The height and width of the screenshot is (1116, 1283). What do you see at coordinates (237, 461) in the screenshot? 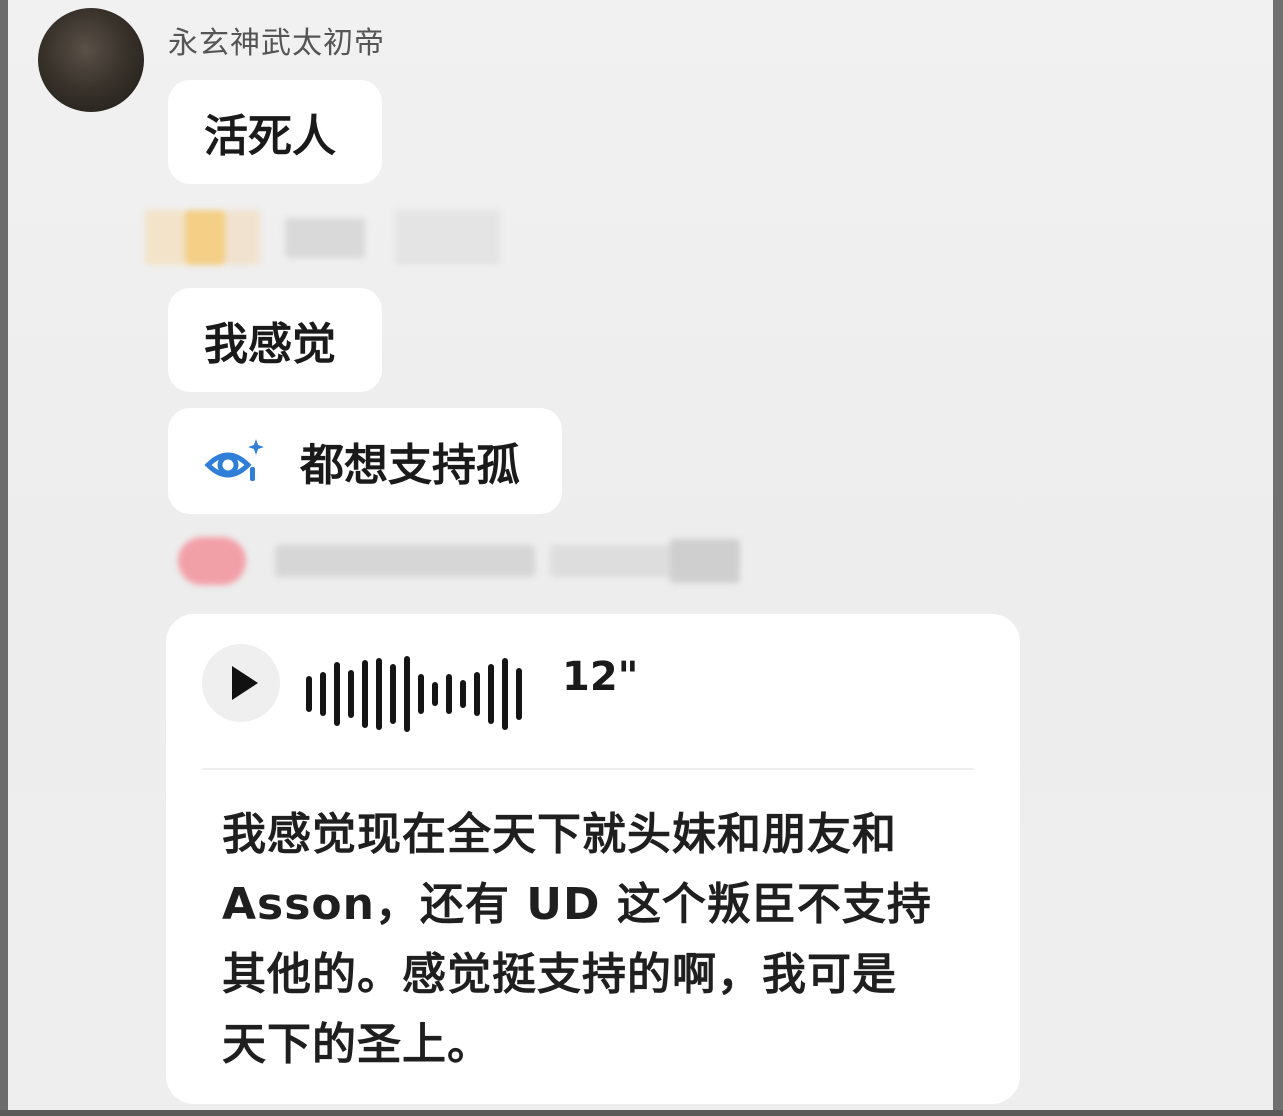
I see `eye-sparkle-icon` at bounding box center [237, 461].